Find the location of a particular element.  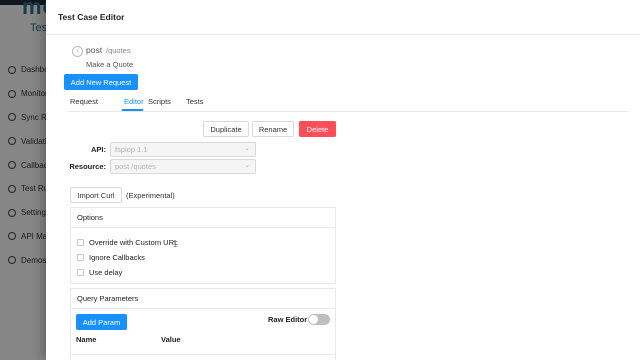

query-parameters-title: Query Parameters is located at coordinates (203, 299).